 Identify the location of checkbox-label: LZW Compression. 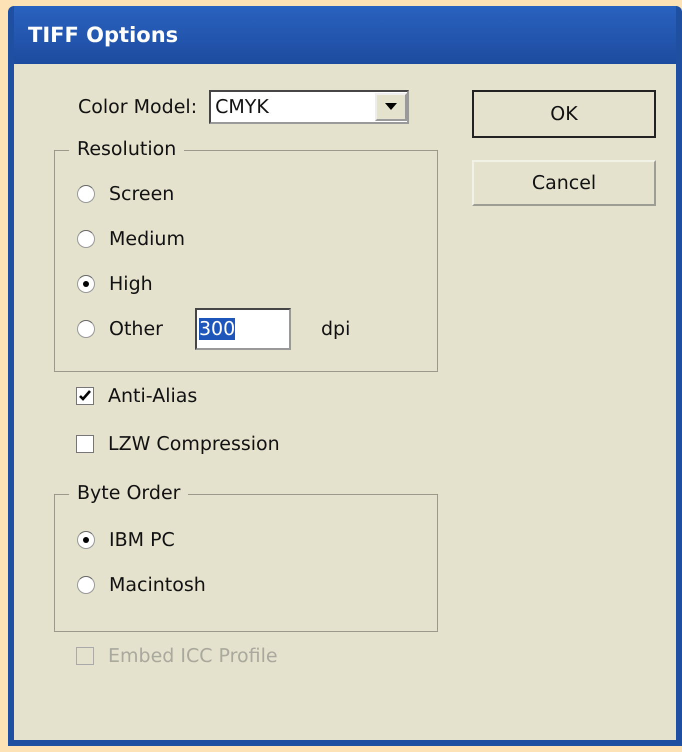
(194, 444).